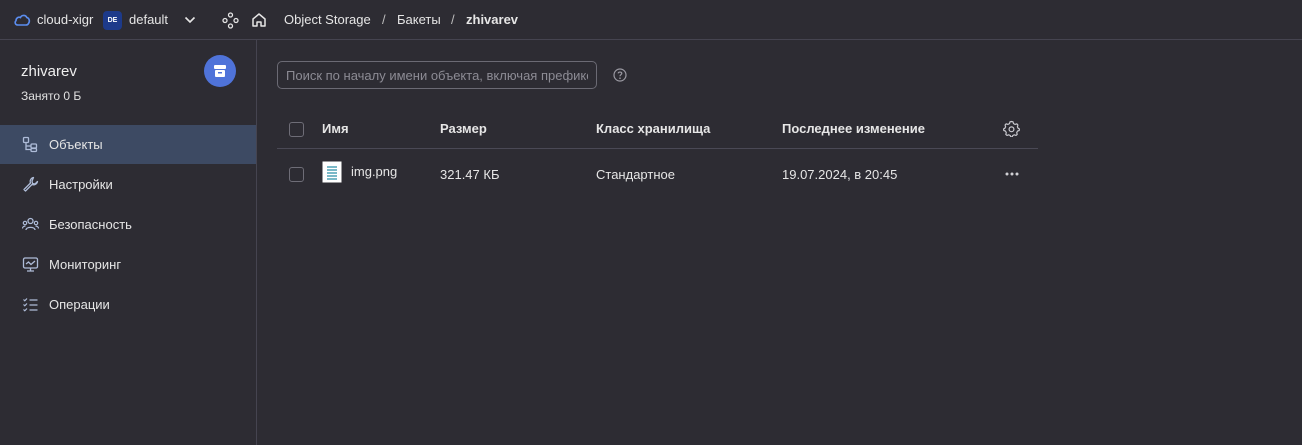 The width and height of the screenshot is (1302, 445). Describe the element at coordinates (76, 144) in the screenshot. I see `sidebar-item-label: Объекты` at that location.